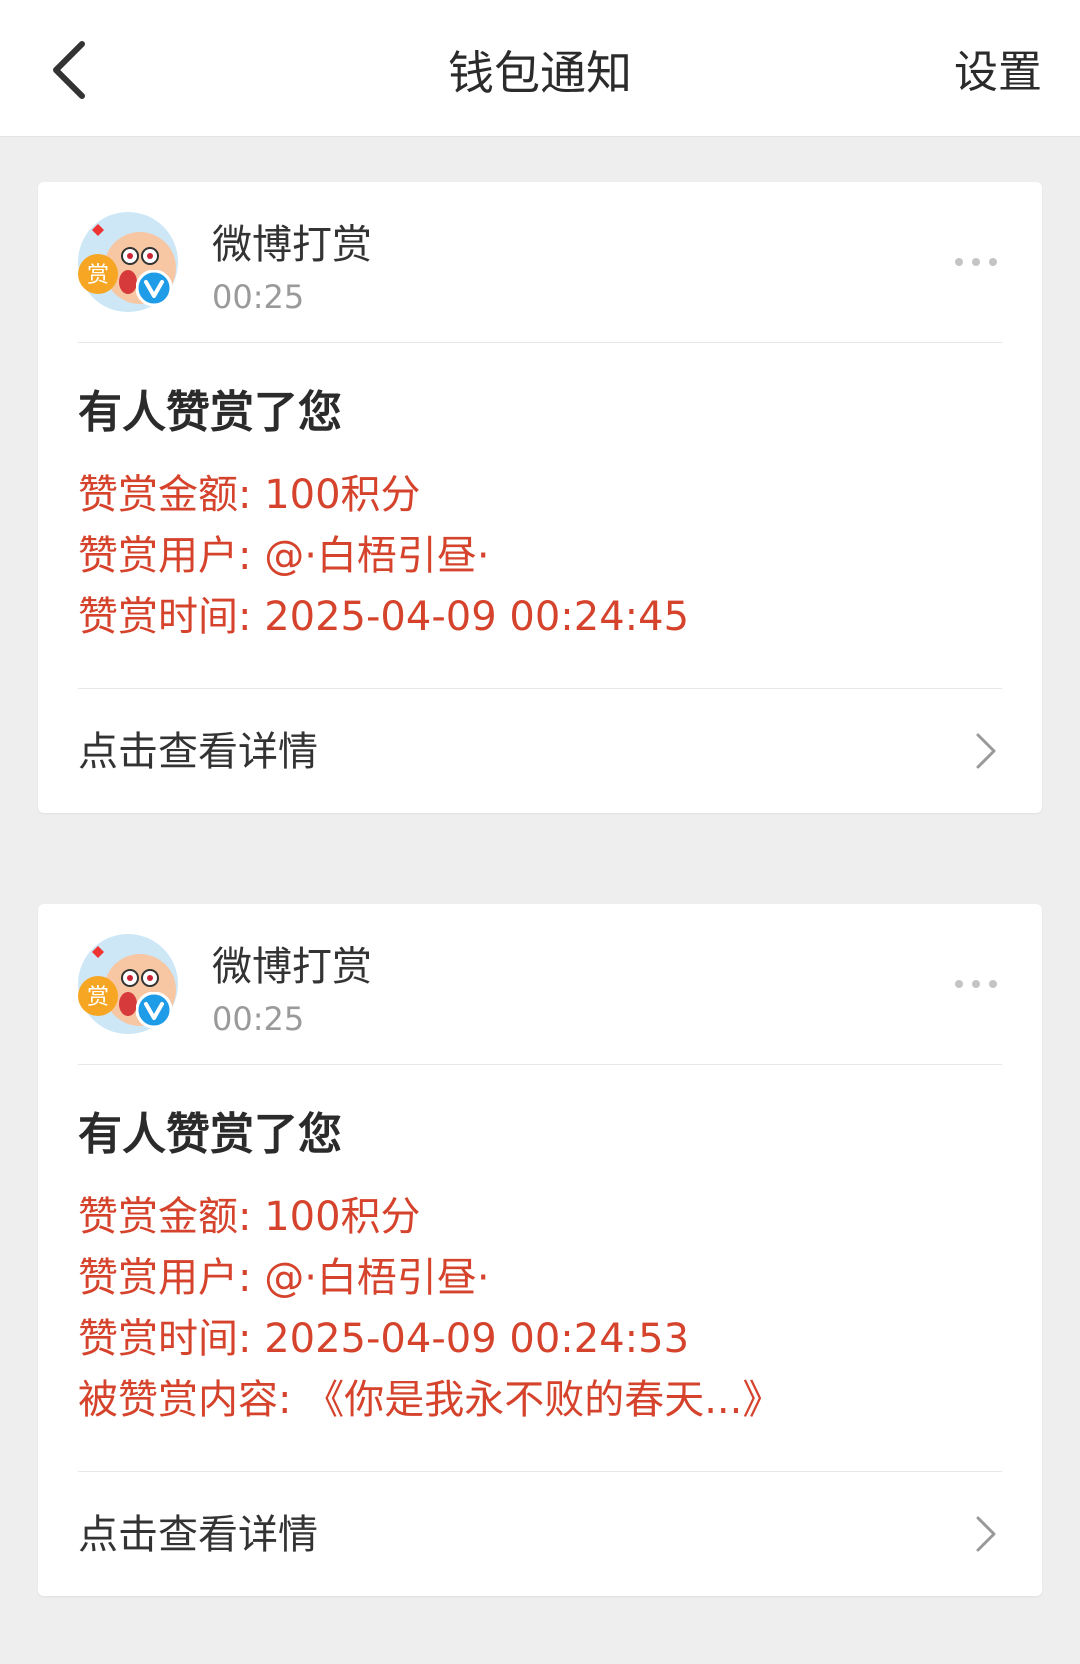 The width and height of the screenshot is (1080, 1664). What do you see at coordinates (998, 73) in the screenshot?
I see `settings-button: 设置` at bounding box center [998, 73].